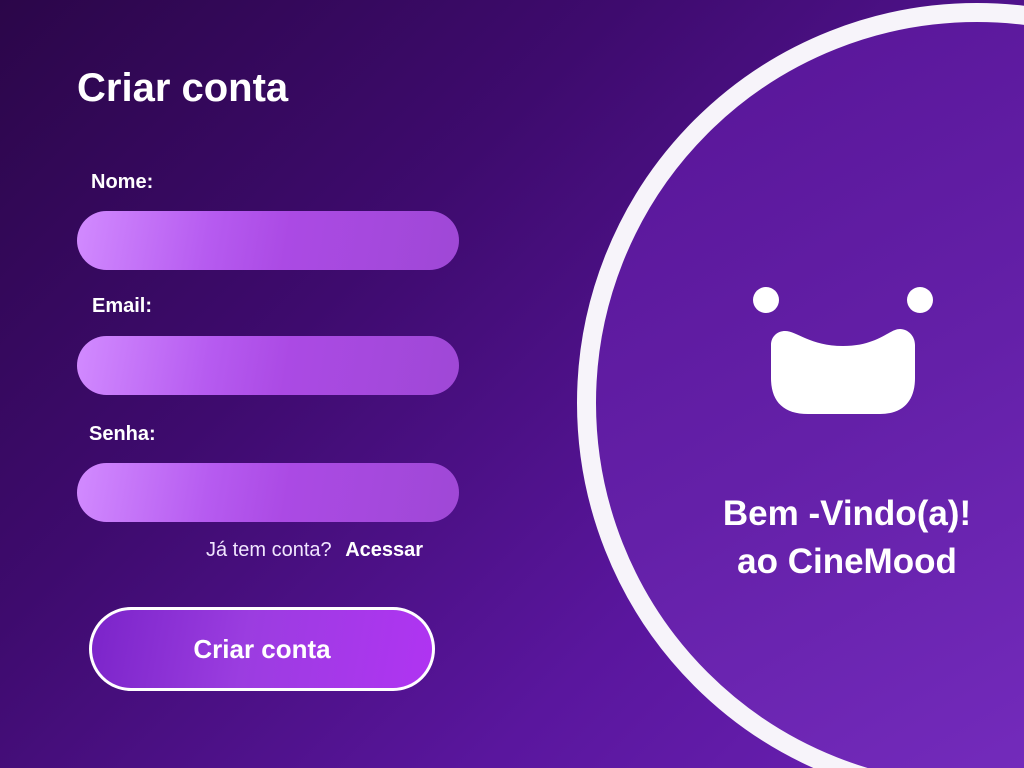 The width and height of the screenshot is (1024, 768). I want to click on name-input, so click(268, 240).